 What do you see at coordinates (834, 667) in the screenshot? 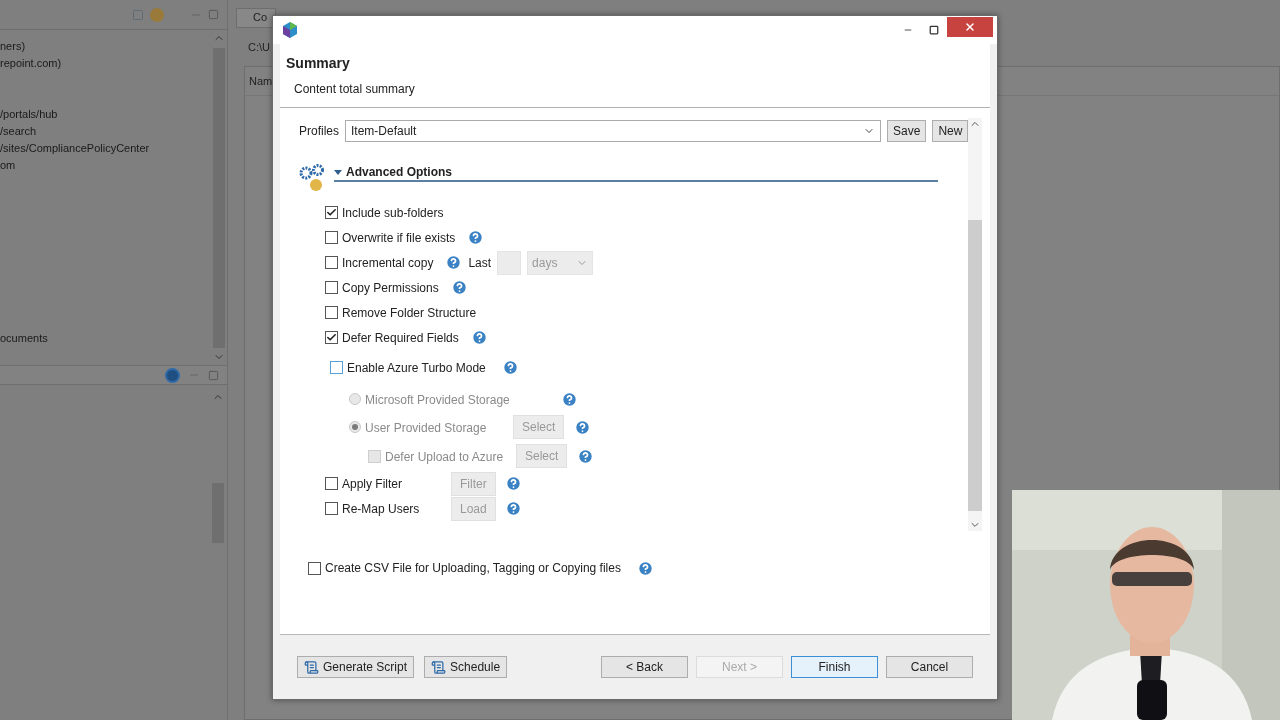
I see `footer-button: Finish` at bounding box center [834, 667].